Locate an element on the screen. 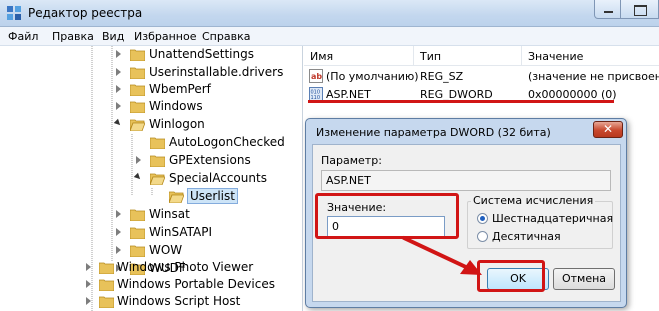 This screenshot has height=311, width=659. tree-item-autologonchecked: AutoLogonChecked is located at coordinates (151, 143).